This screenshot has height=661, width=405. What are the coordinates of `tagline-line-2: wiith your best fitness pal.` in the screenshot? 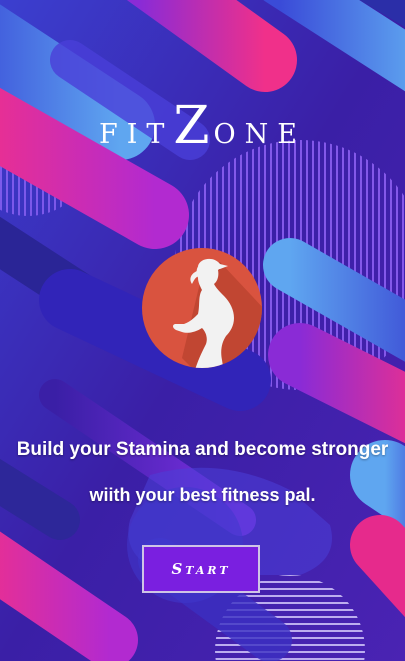 It's located at (202, 495).